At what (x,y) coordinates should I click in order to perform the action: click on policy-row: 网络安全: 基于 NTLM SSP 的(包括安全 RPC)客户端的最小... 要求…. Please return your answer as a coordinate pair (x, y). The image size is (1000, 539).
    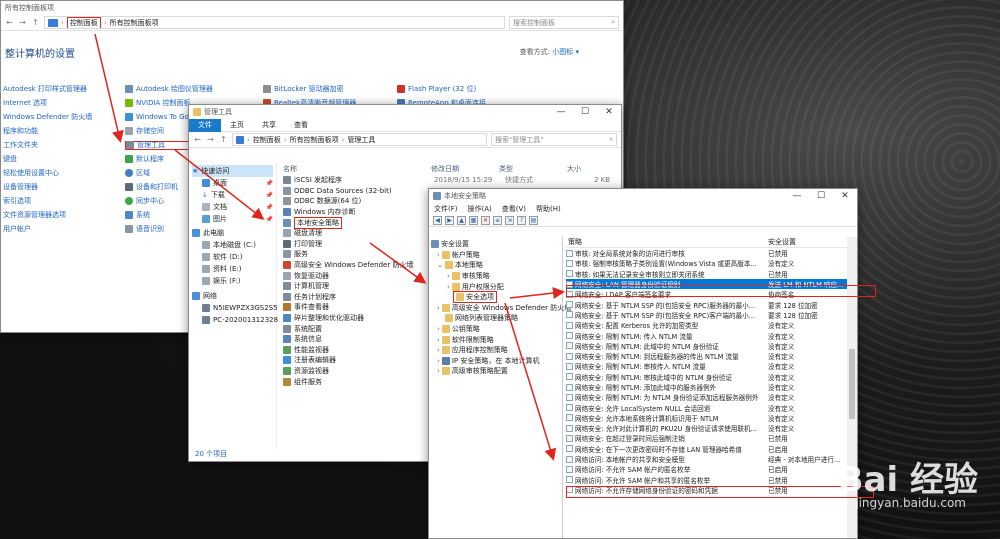
    Looking at the image, I should click on (706, 315).